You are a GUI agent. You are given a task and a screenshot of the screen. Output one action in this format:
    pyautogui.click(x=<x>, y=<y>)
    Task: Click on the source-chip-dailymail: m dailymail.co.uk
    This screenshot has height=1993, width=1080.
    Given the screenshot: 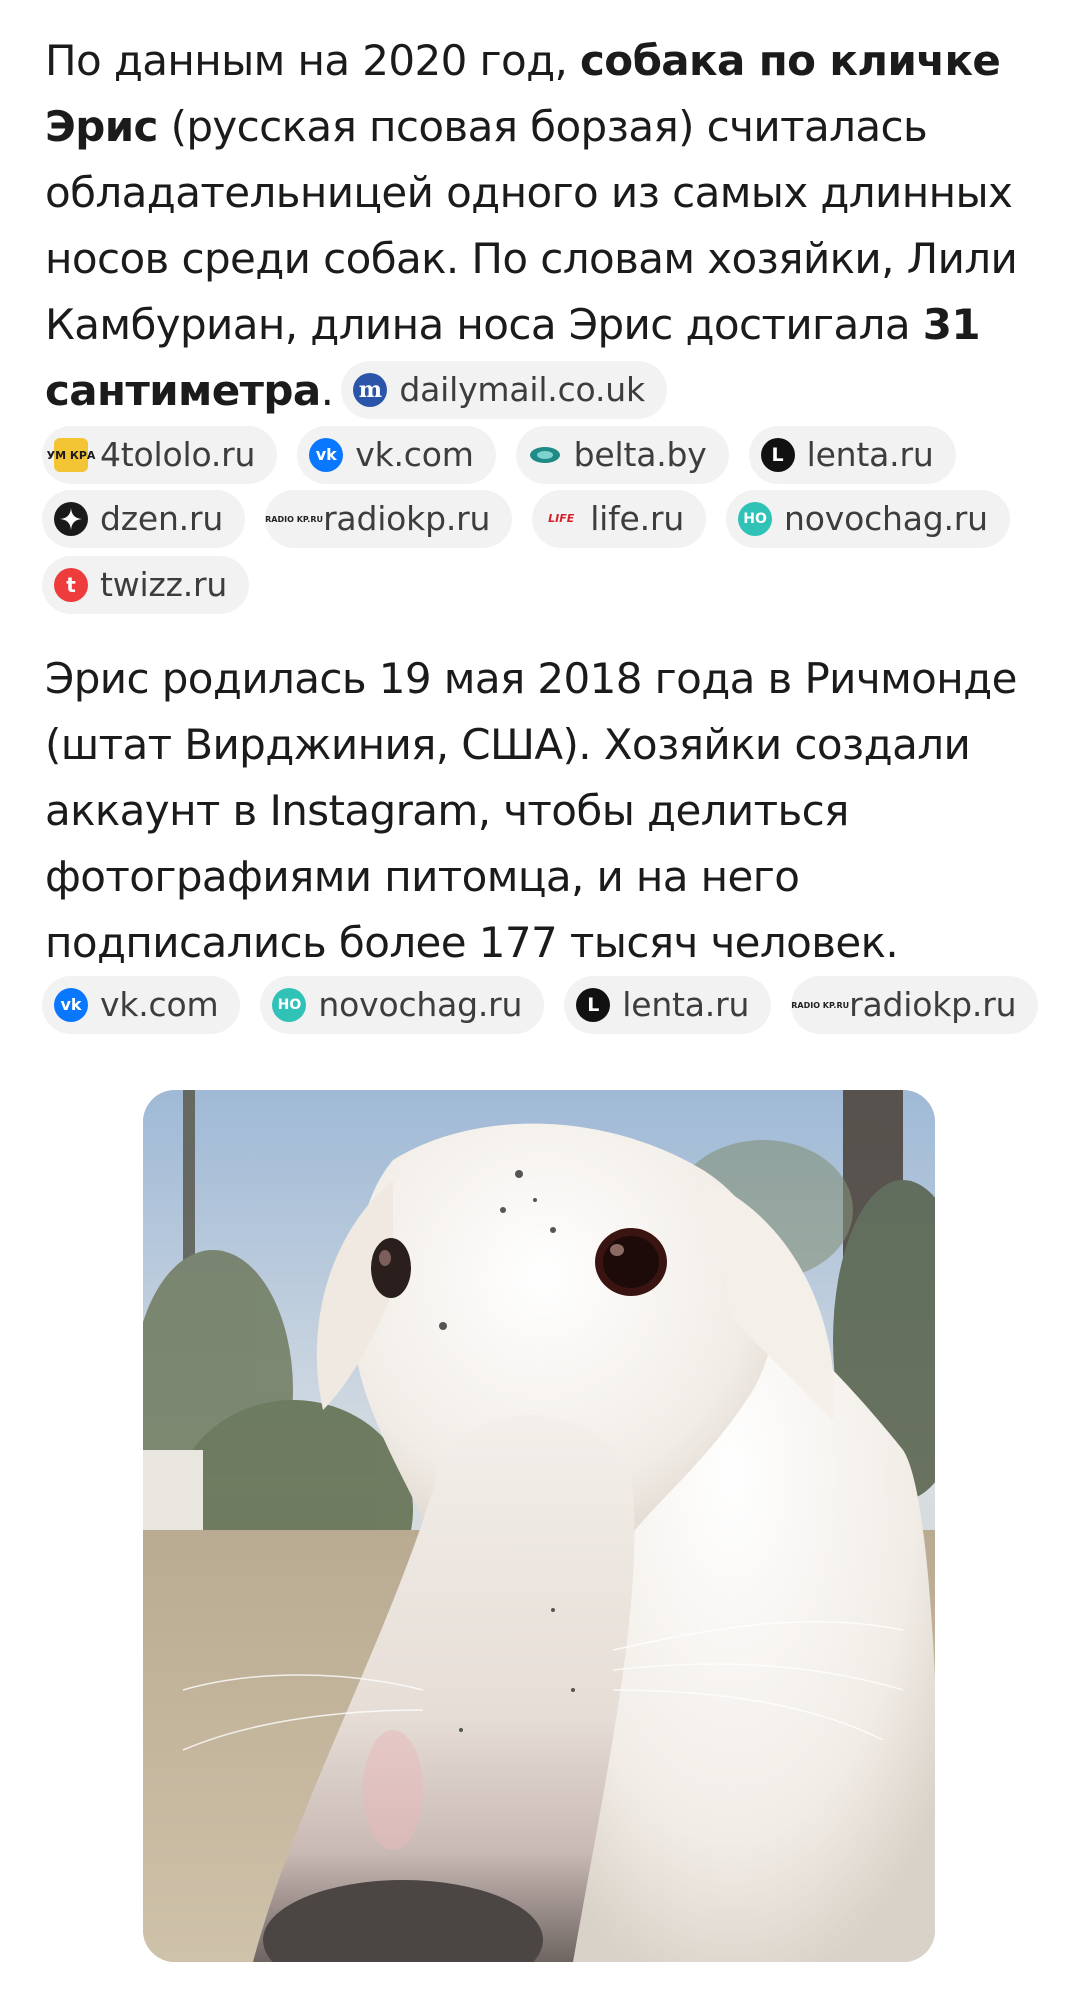 What is the action you would take?
    pyautogui.click(x=504, y=389)
    